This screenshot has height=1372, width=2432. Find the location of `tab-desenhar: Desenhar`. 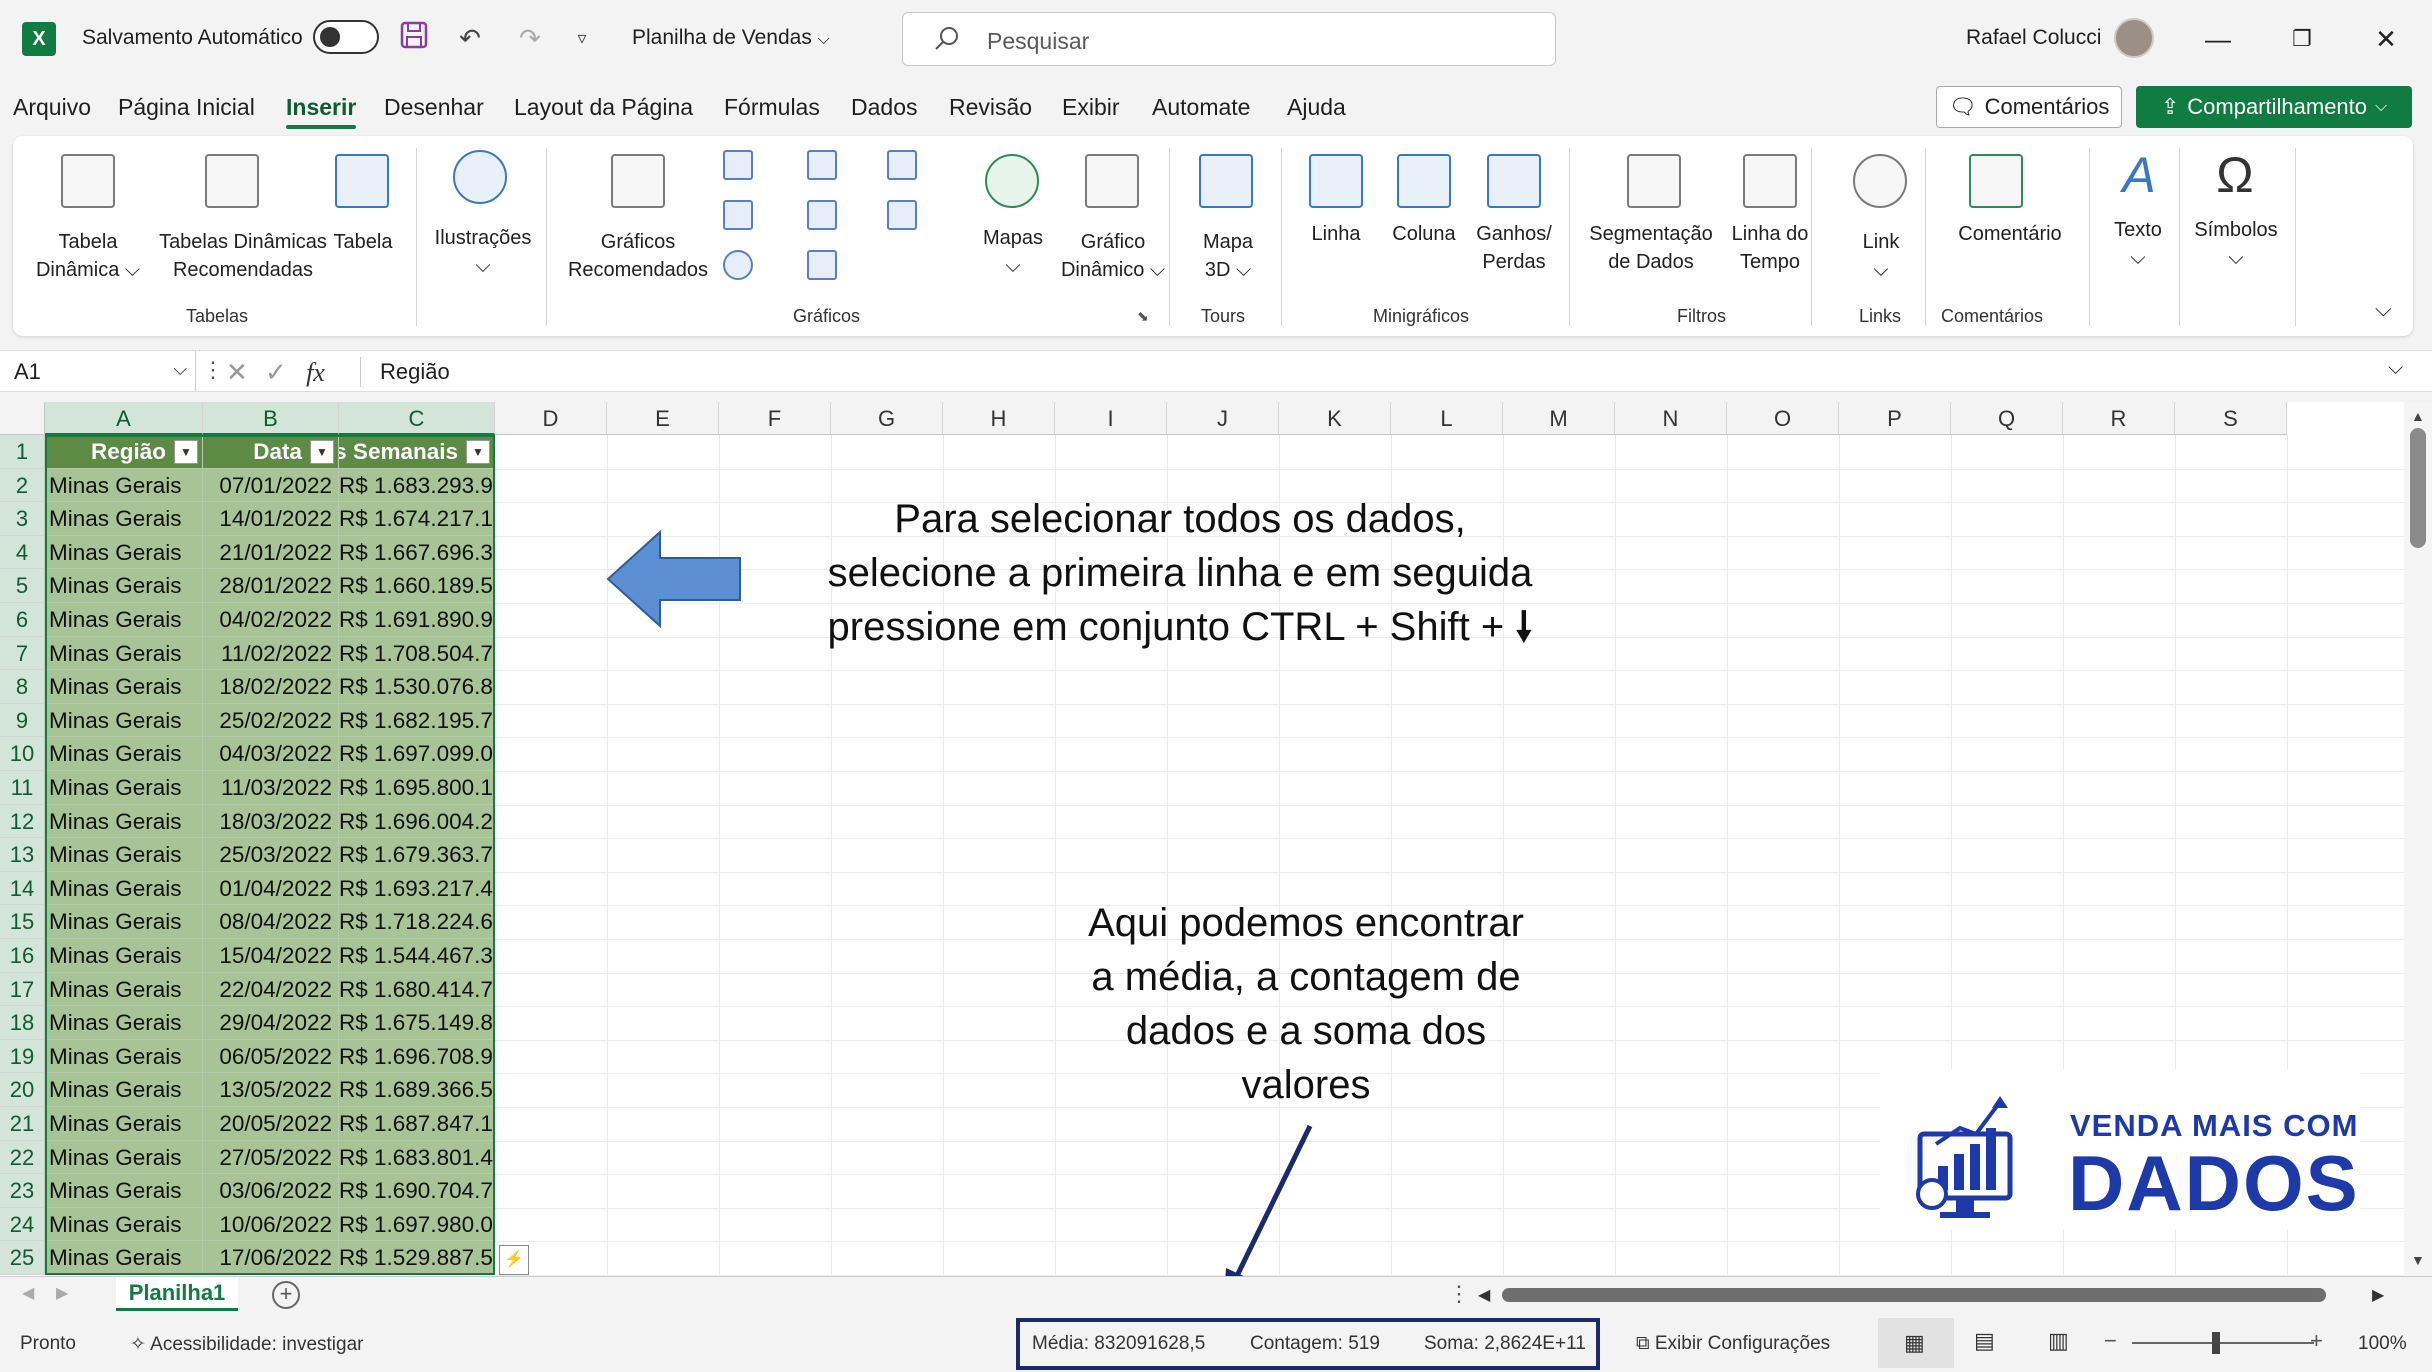

tab-desenhar: Desenhar is located at coordinates (434, 107).